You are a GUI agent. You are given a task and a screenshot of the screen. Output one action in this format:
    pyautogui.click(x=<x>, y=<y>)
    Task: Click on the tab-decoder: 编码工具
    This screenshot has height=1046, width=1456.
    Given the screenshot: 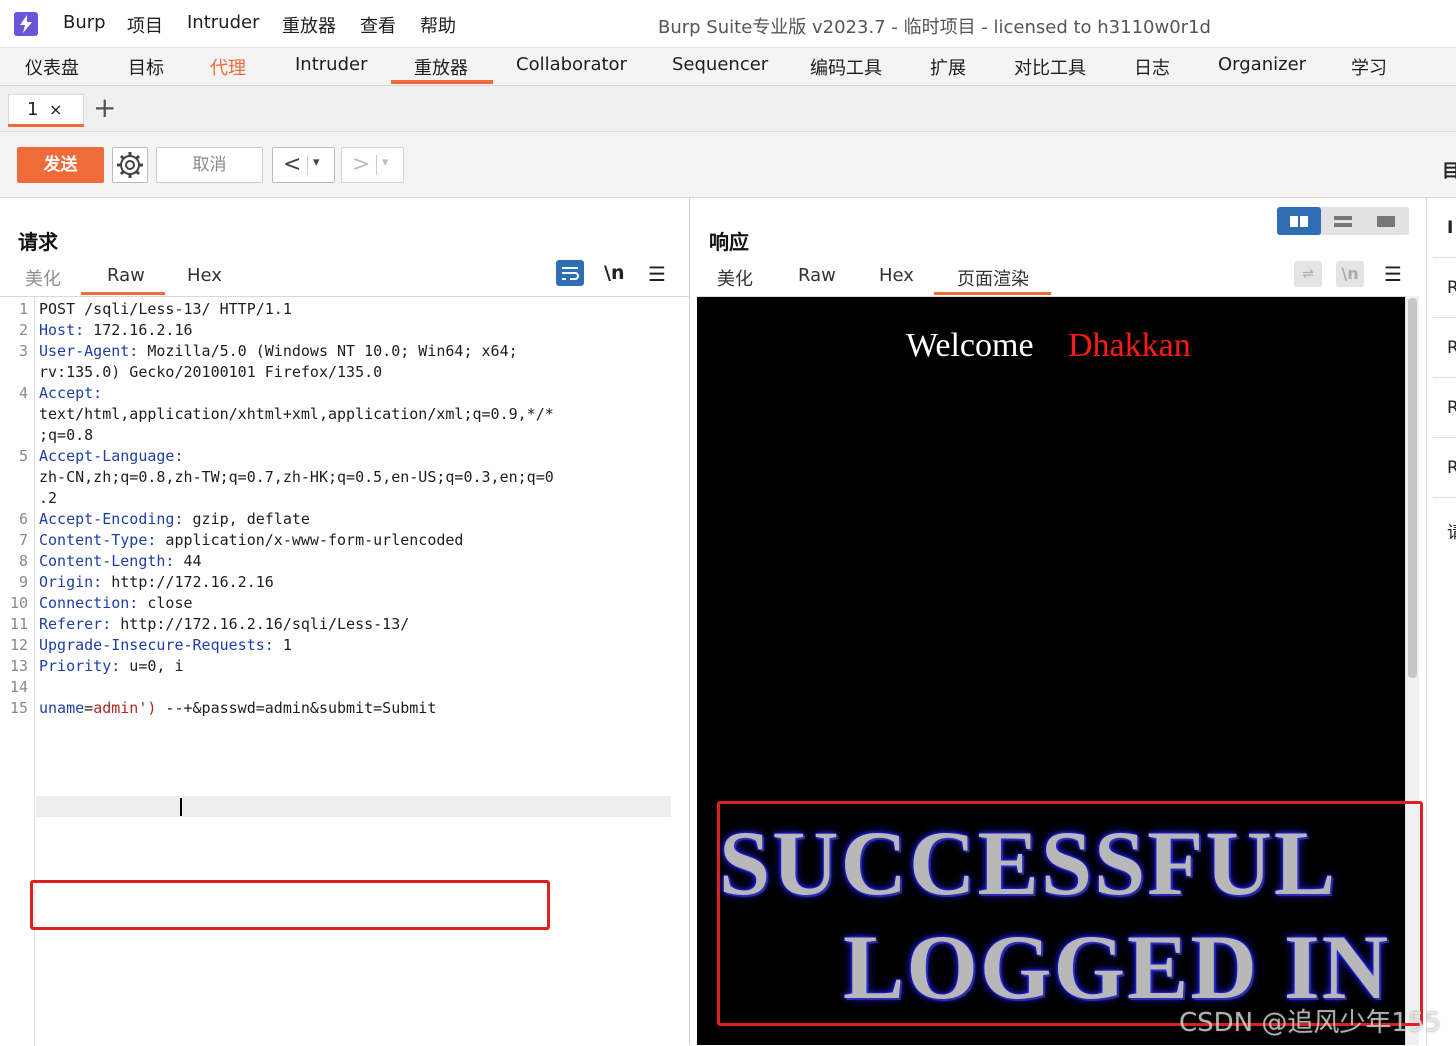 What is the action you would take?
    pyautogui.click(x=846, y=67)
    